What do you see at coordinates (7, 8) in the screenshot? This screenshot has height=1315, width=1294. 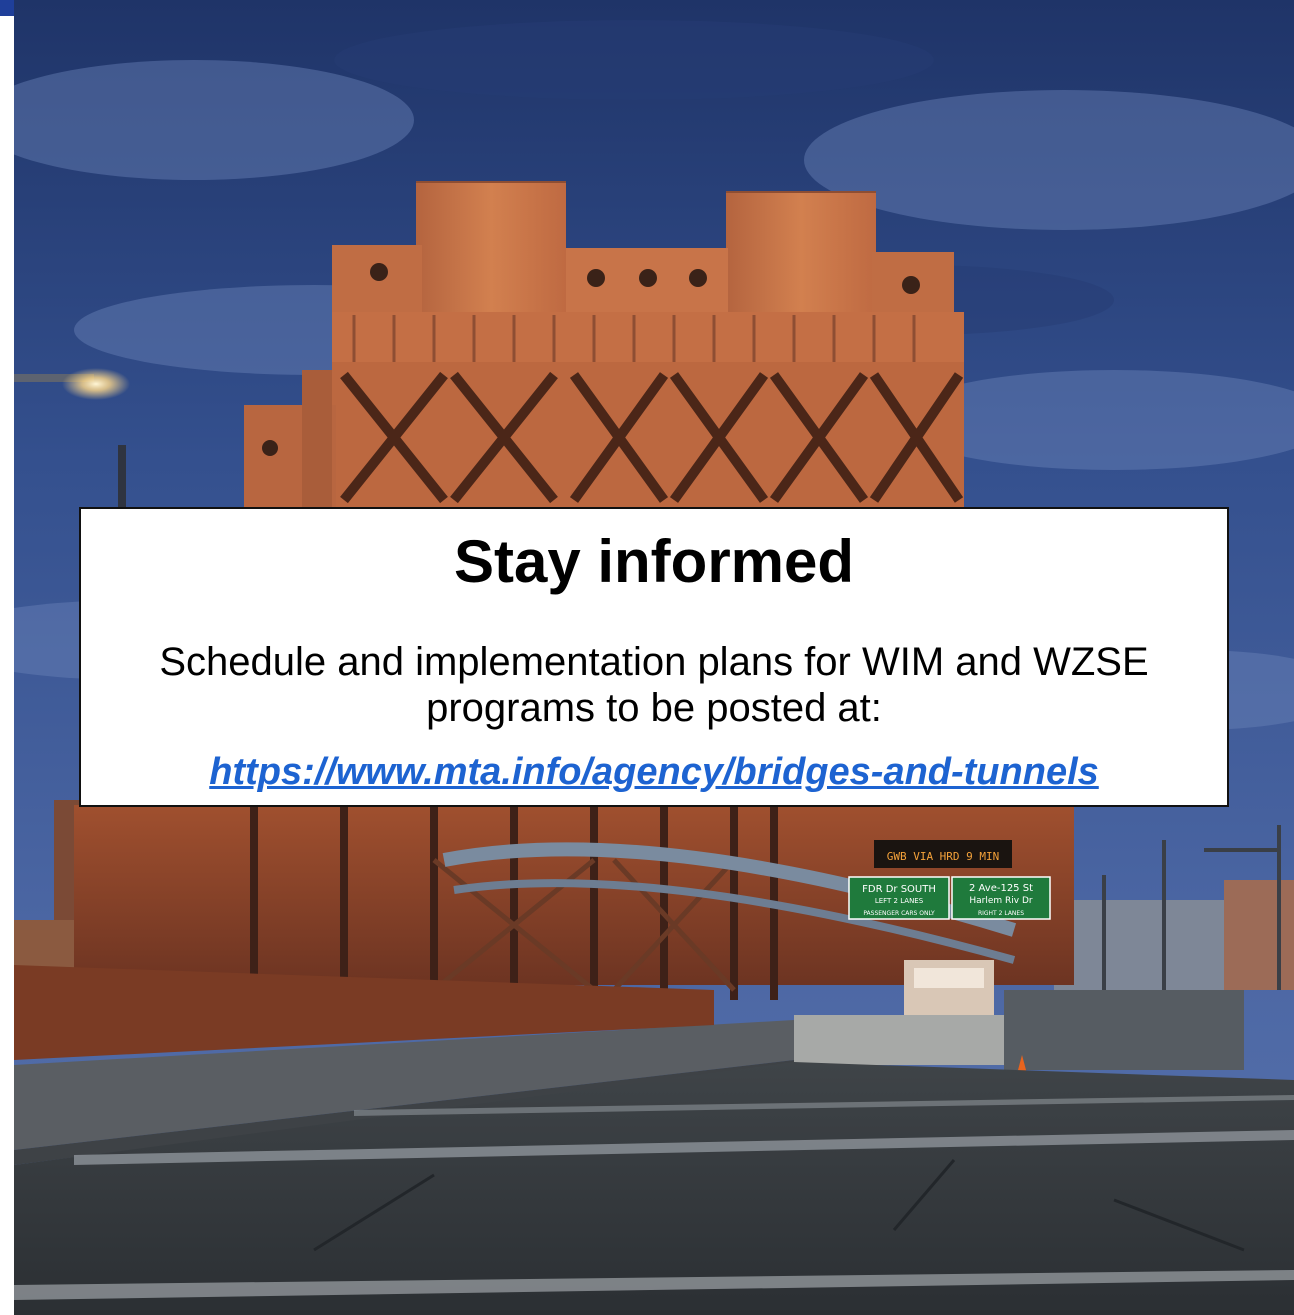 I see `corner-accent` at bounding box center [7, 8].